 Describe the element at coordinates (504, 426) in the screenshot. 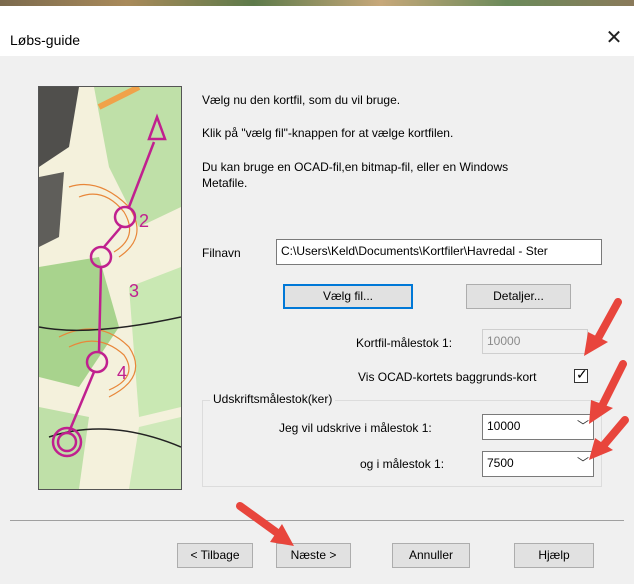

I see `print-scale-1-value: 10000` at that location.